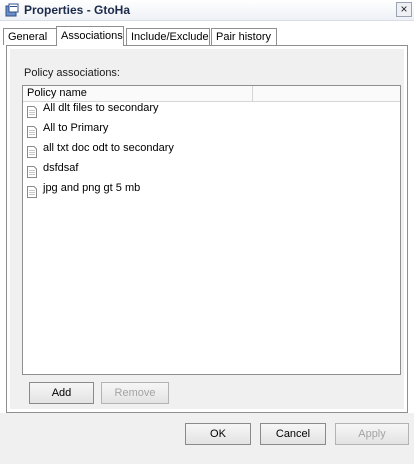 The width and height of the screenshot is (414, 464). I want to click on tab-general: General, so click(30, 36).